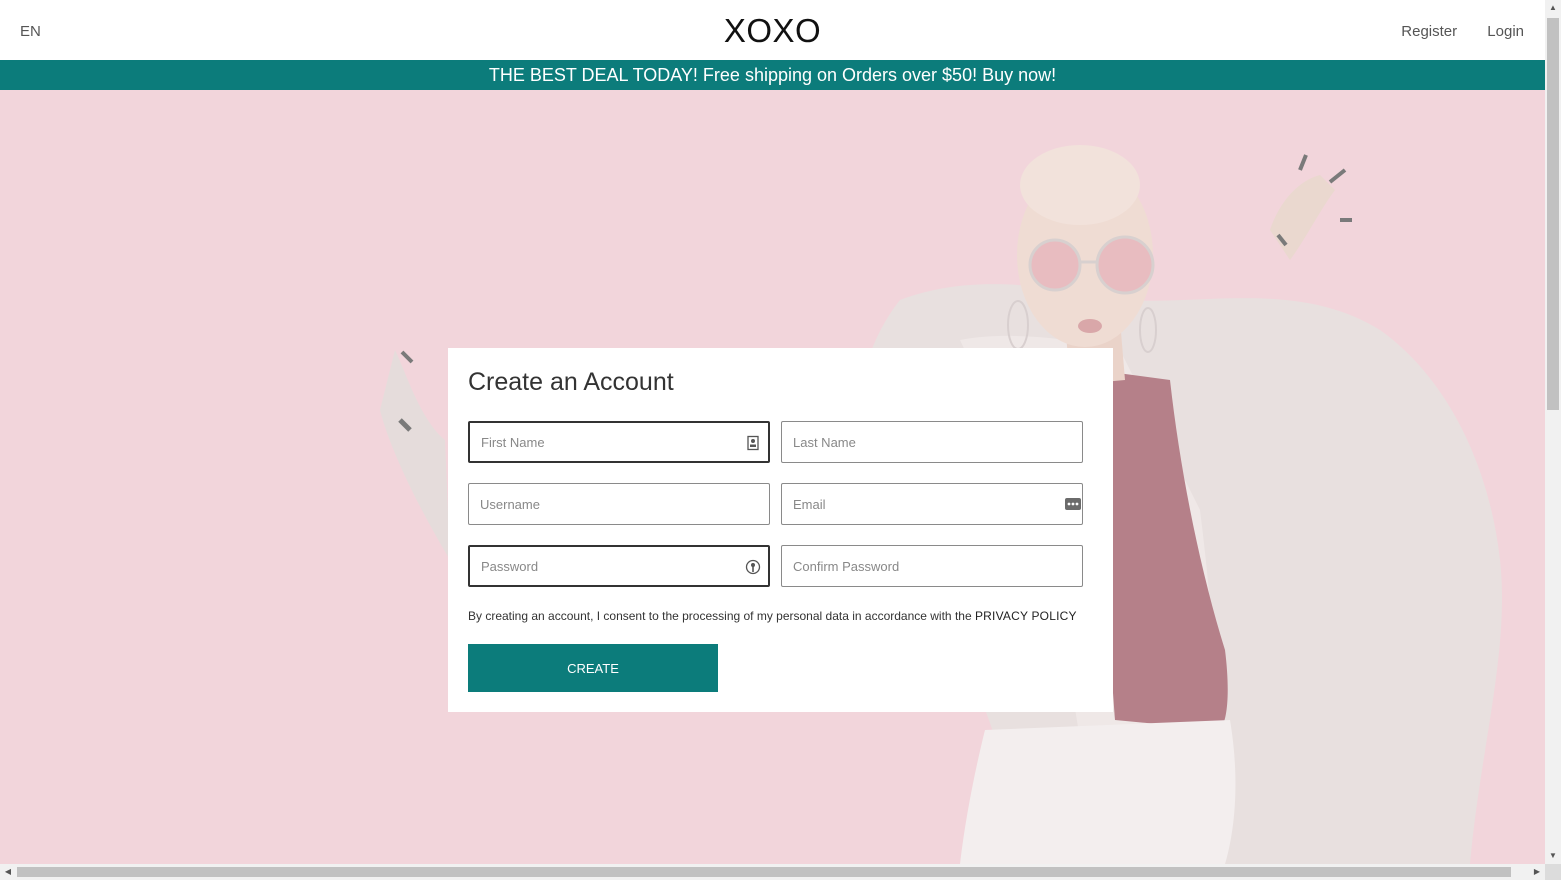 The height and width of the screenshot is (880, 1561). I want to click on login-link: Login, so click(1505, 31).